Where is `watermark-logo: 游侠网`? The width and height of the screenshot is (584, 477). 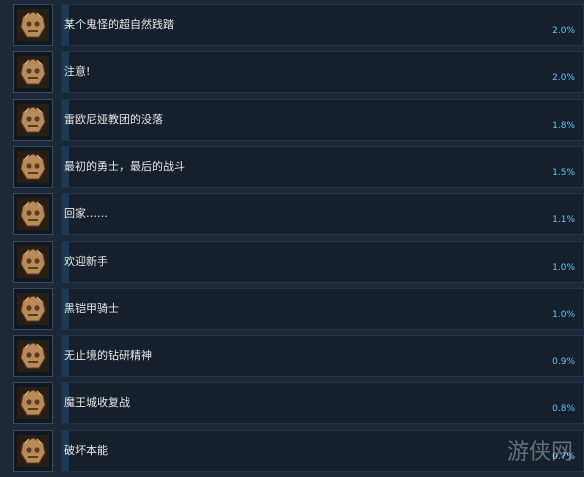
watermark-logo: 游侠网 is located at coordinates (540, 450).